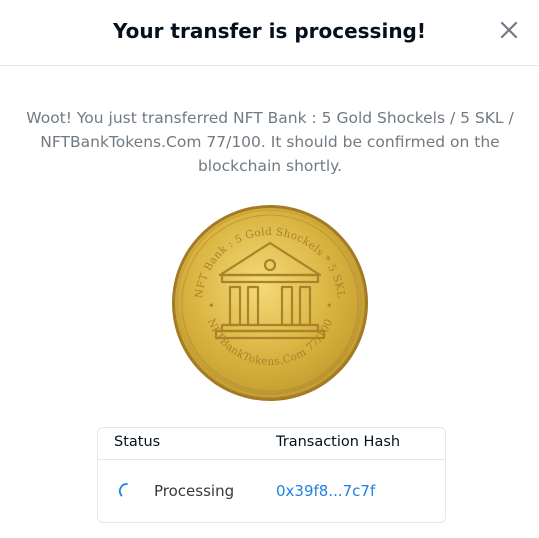  I want to click on modal-header: Your transfer is processing!, so click(269, 33).